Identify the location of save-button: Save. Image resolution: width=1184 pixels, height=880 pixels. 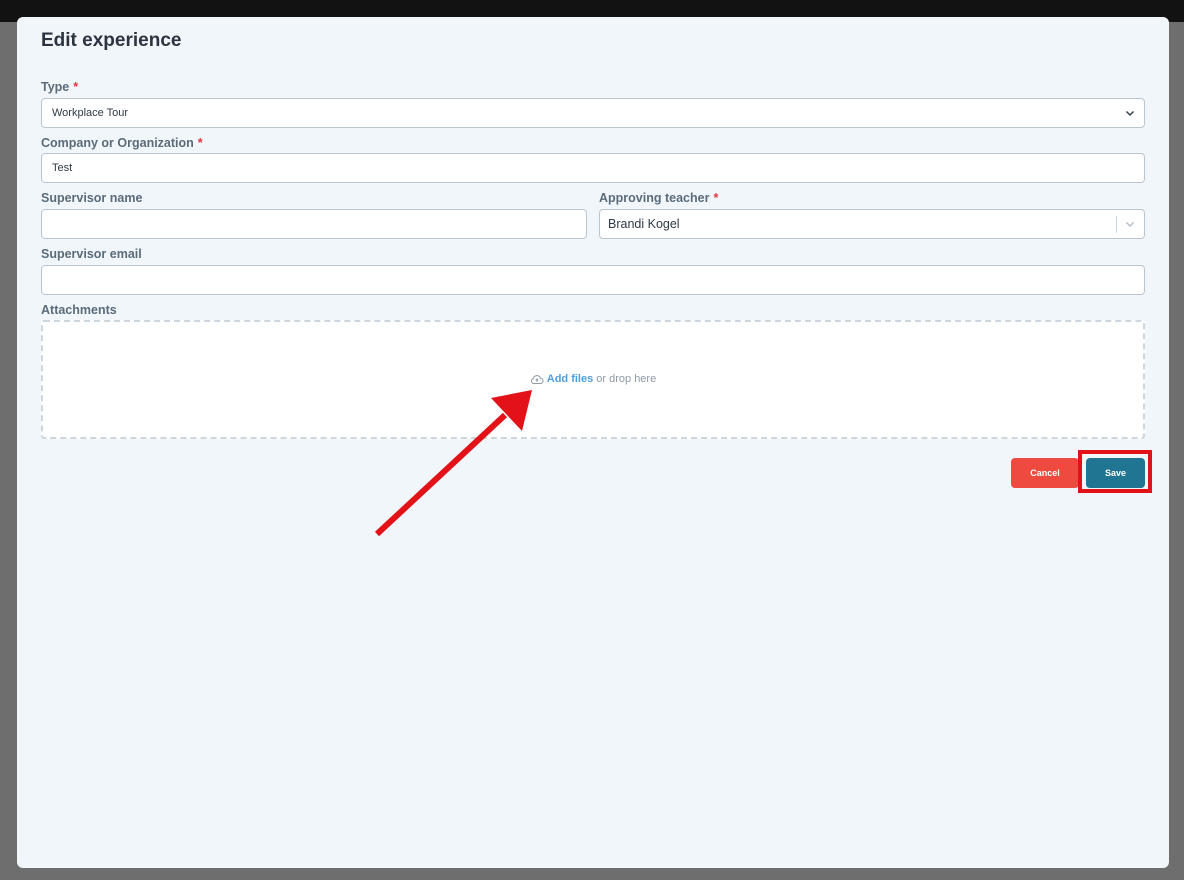
(1115, 473).